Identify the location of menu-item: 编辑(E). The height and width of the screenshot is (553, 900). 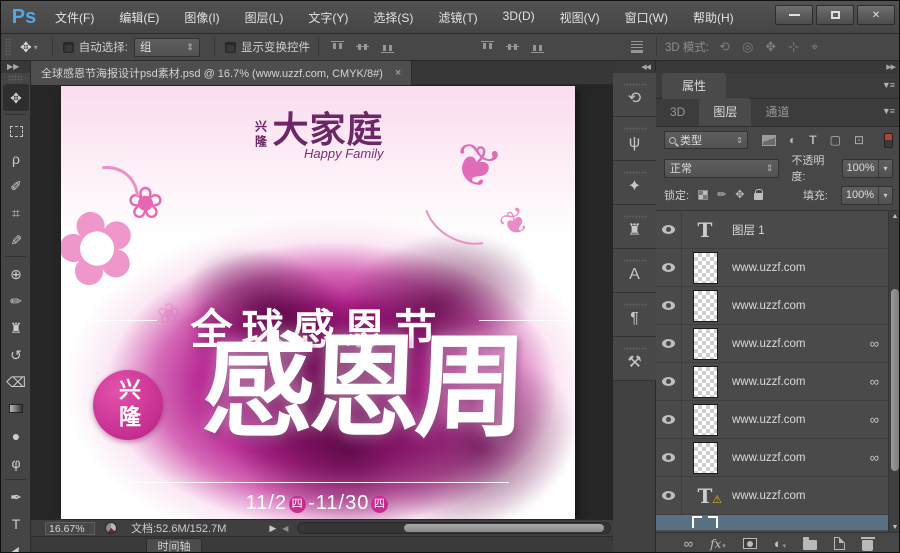
(139, 17).